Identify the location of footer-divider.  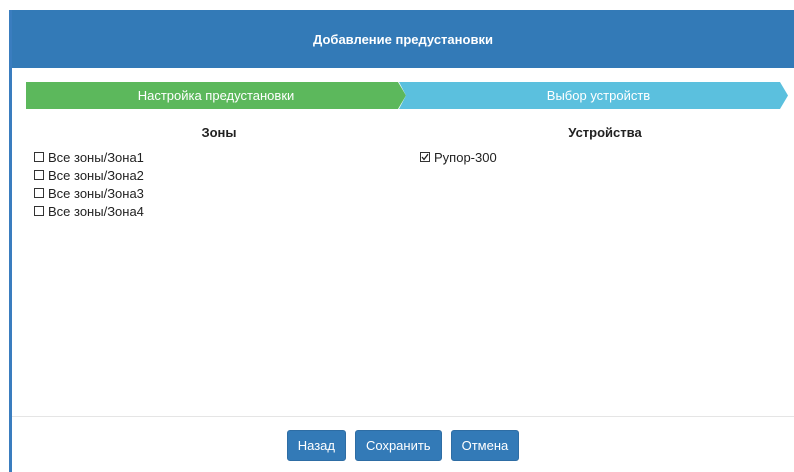
(403, 416).